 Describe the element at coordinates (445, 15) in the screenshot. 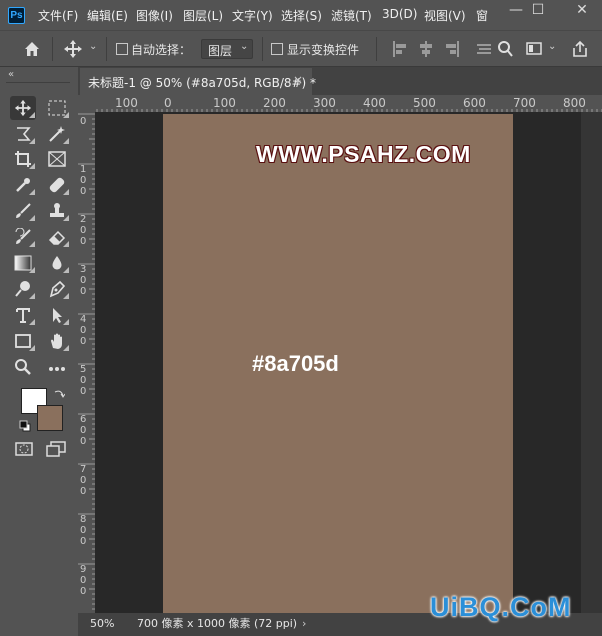

I see `menu-view: 视图(V)` at that location.